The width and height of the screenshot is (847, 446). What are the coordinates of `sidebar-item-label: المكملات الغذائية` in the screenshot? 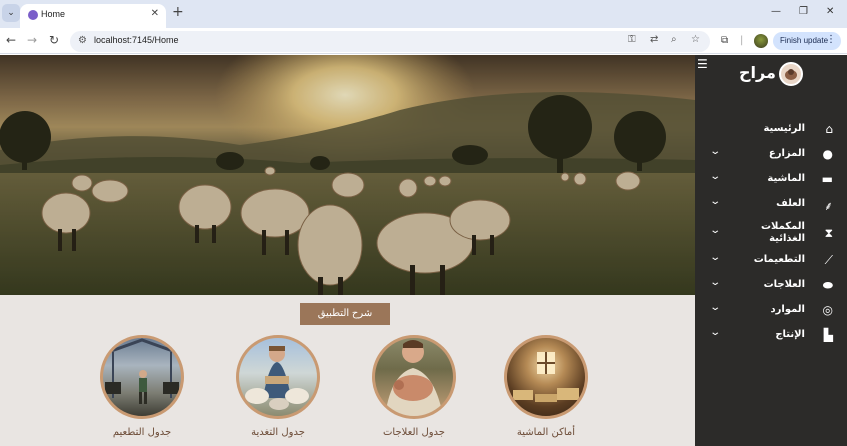 It's located at (782, 232).